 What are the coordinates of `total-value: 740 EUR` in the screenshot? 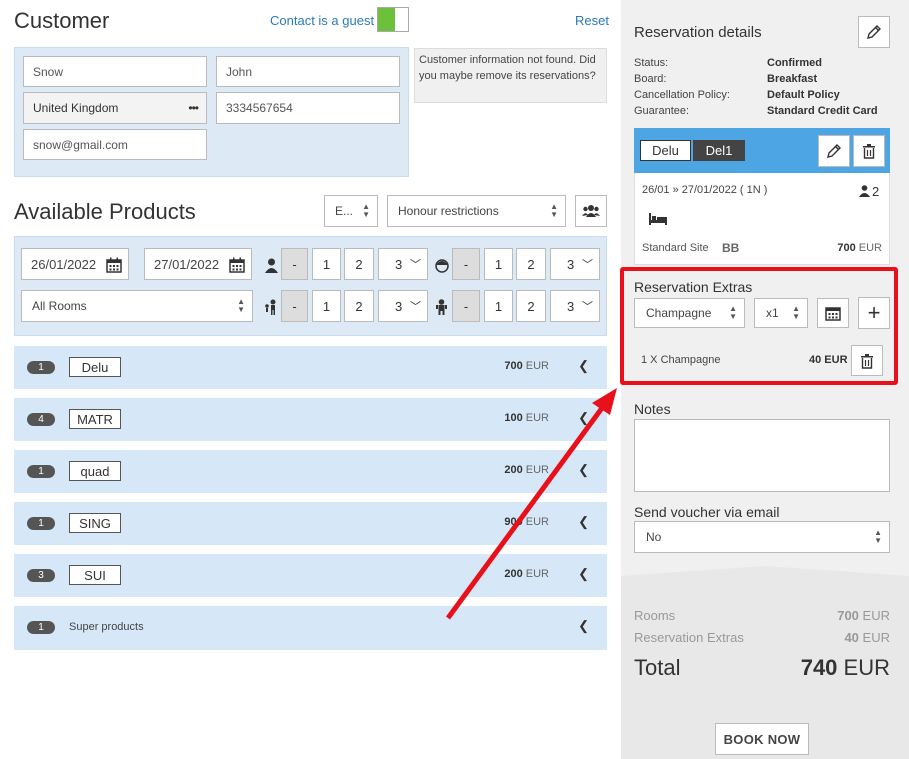 It's located at (845, 667).